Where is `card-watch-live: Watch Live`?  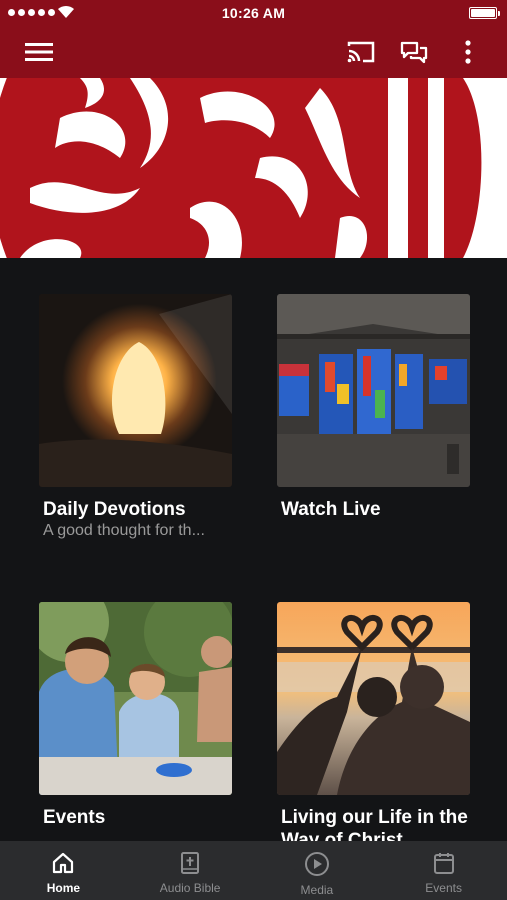
card-watch-live: Watch Live is located at coordinates (373, 407).